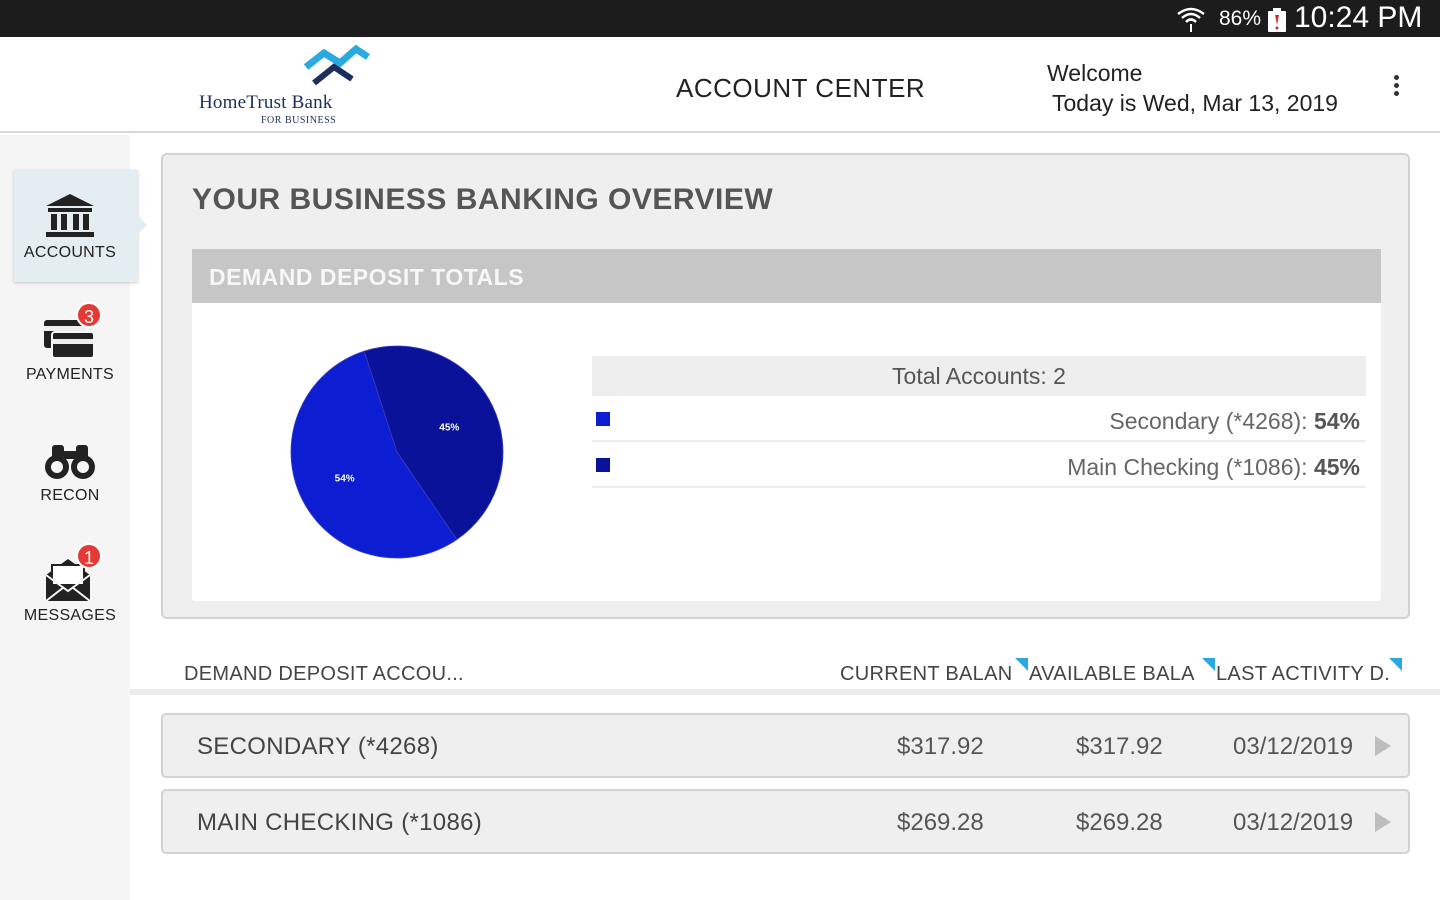 Image resolution: width=1440 pixels, height=900 pixels. I want to click on column-header-current-balance: CURRENT BALAN, so click(926, 674).